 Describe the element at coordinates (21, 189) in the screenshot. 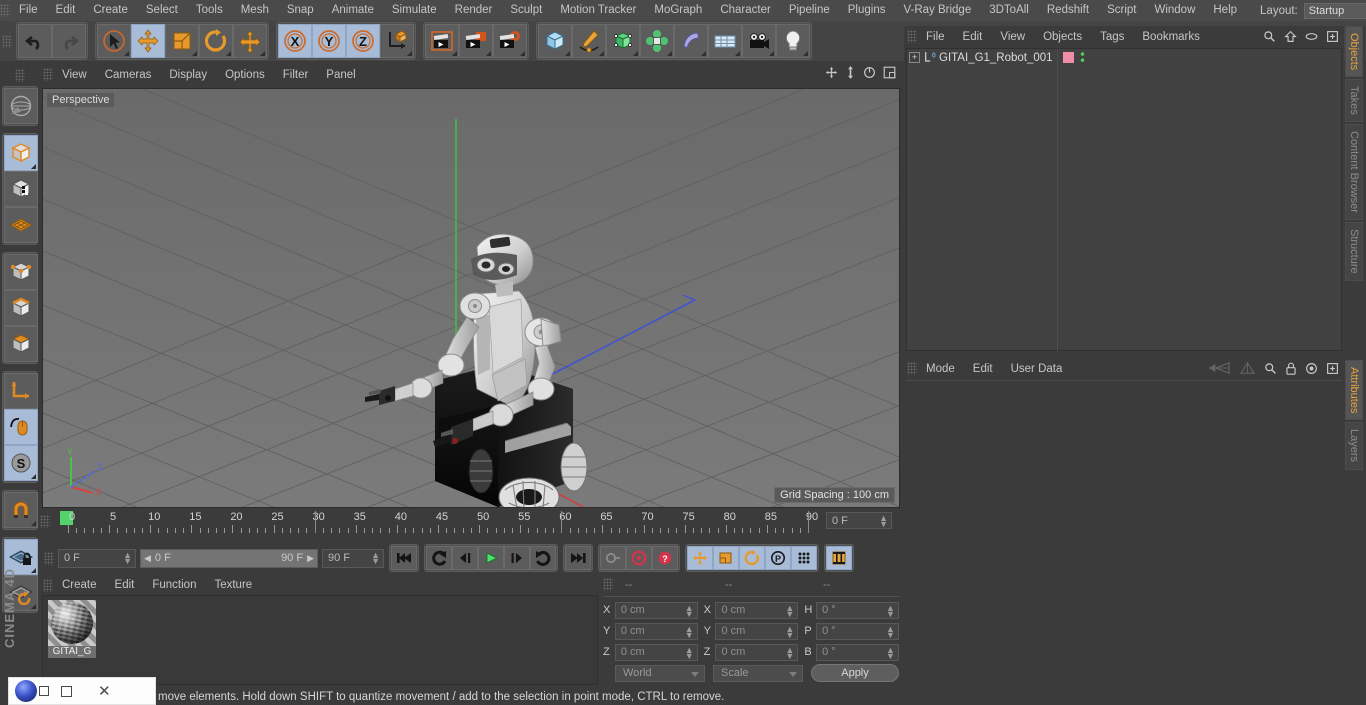

I see `model-mode-icon` at that location.